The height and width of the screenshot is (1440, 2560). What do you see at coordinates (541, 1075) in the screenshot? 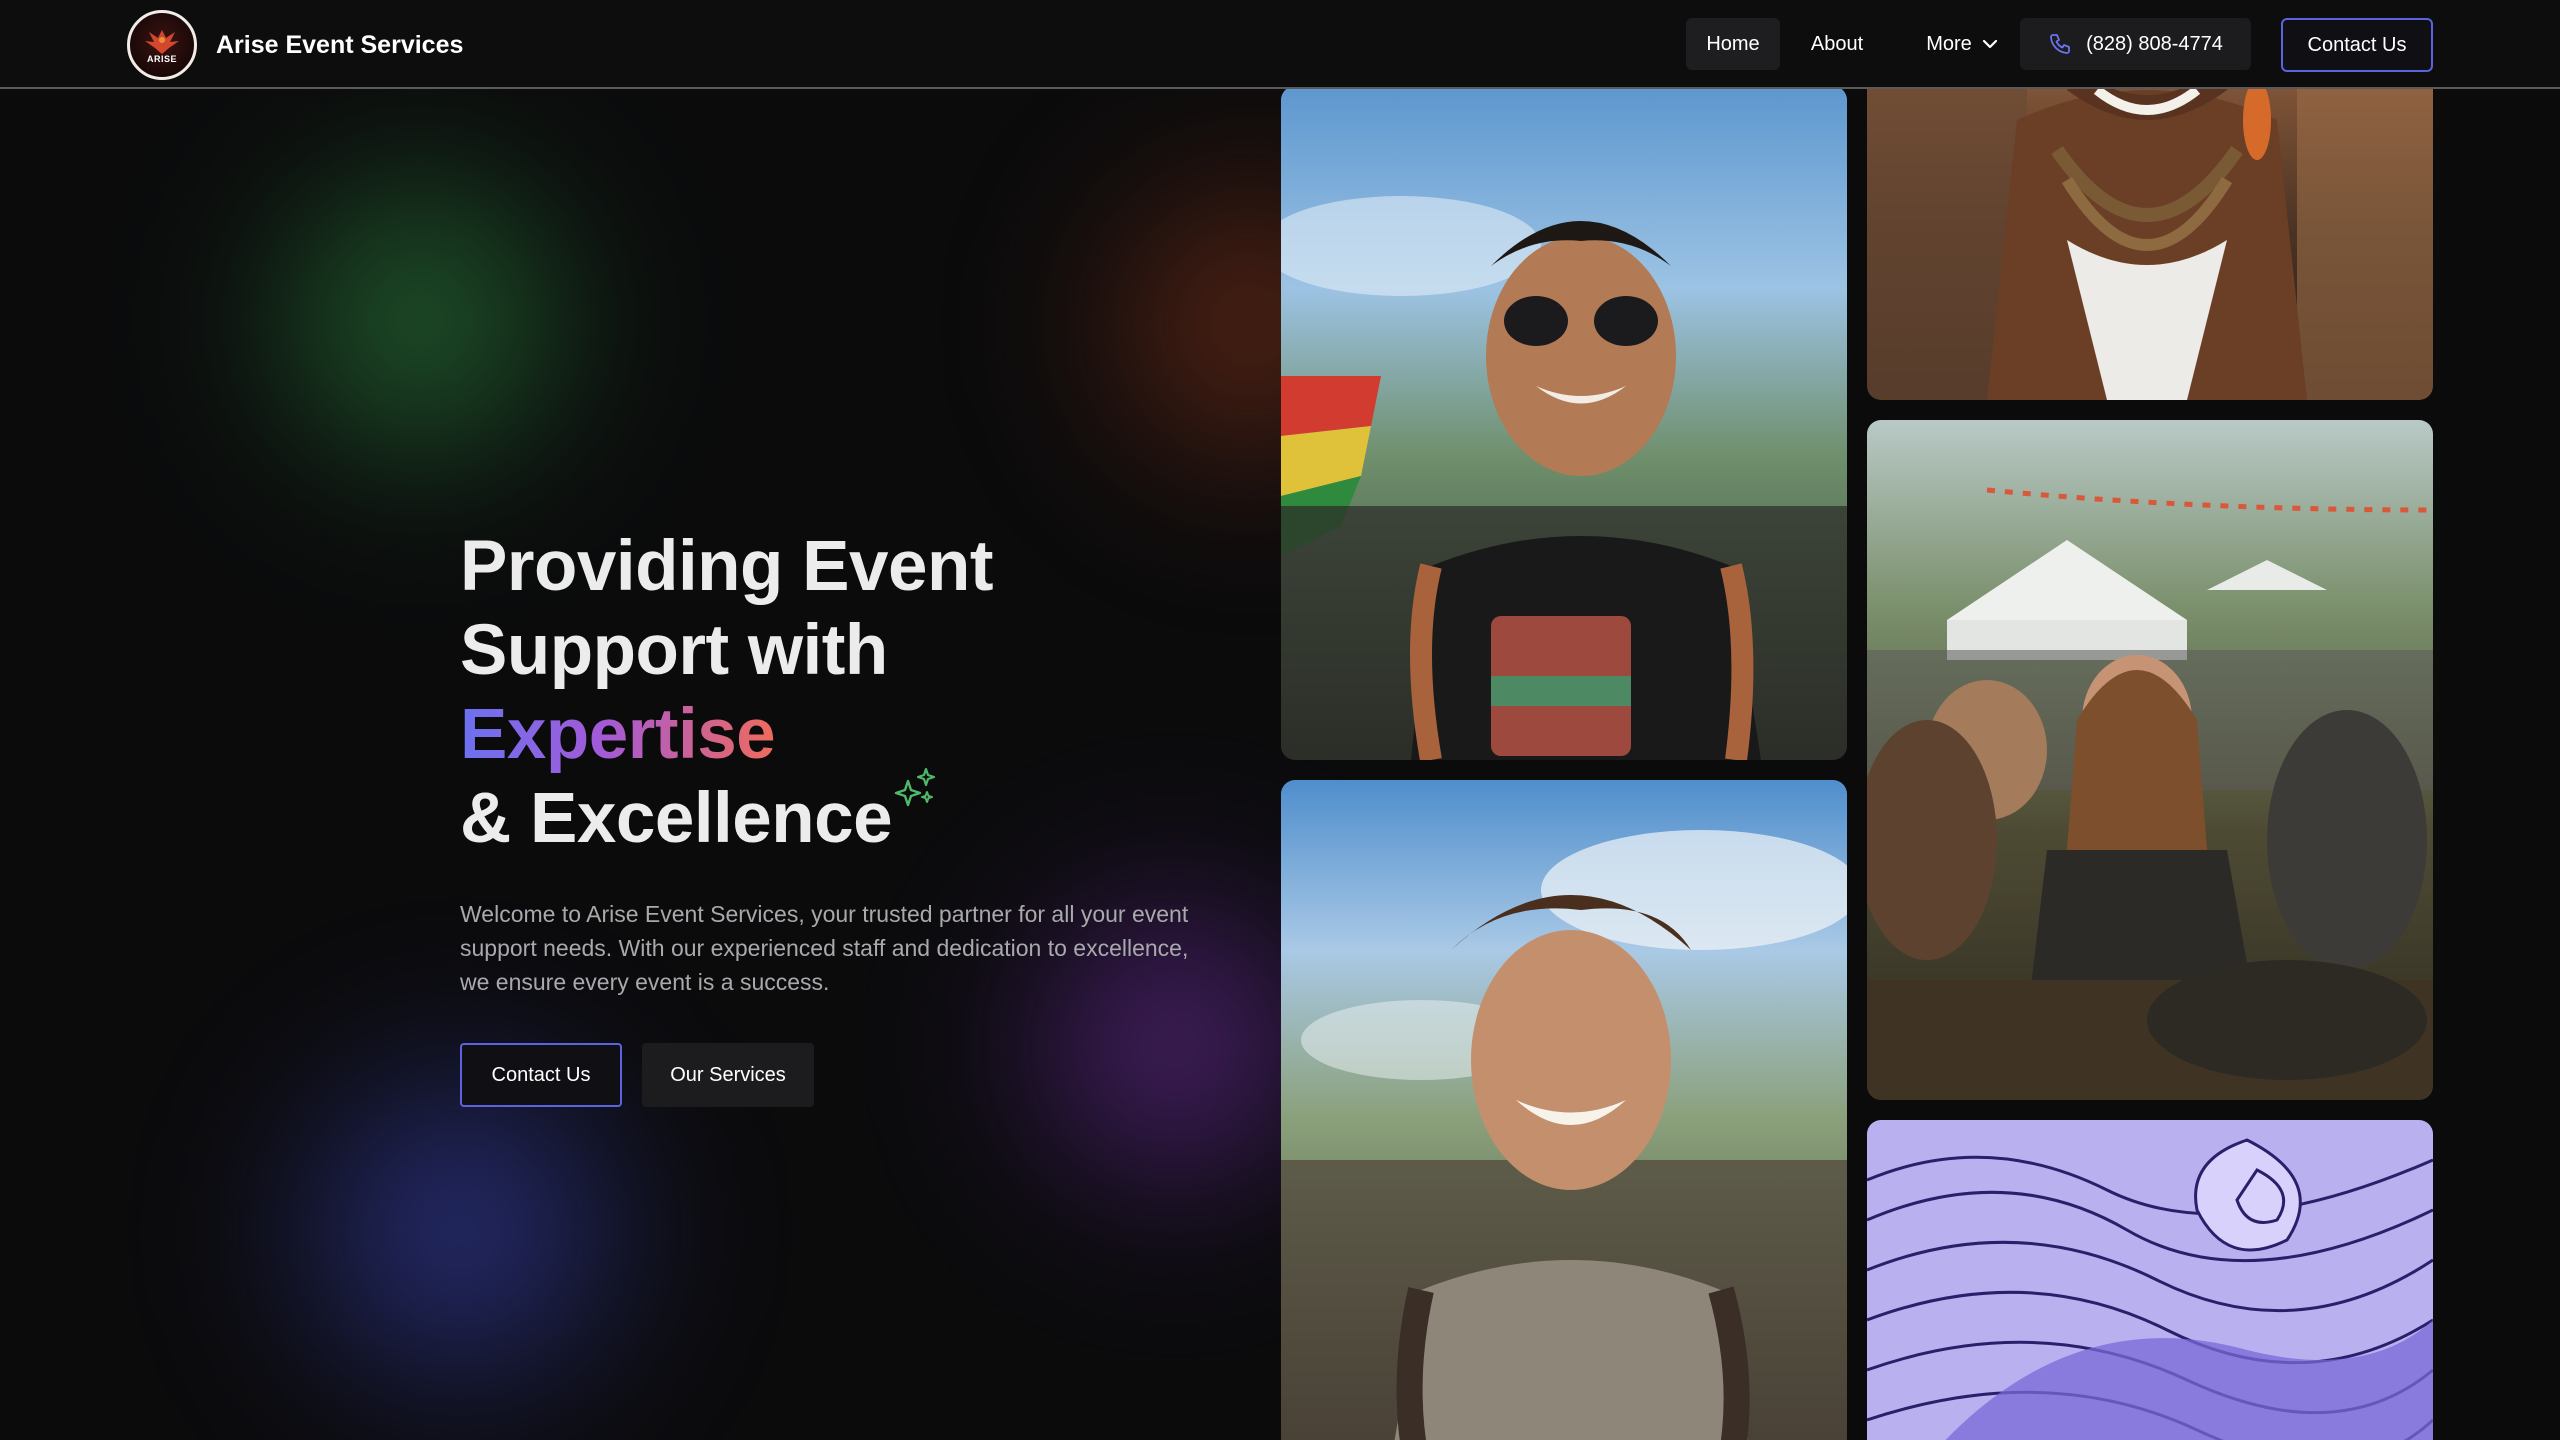
I see `hero-contact-button: Contact Us` at bounding box center [541, 1075].